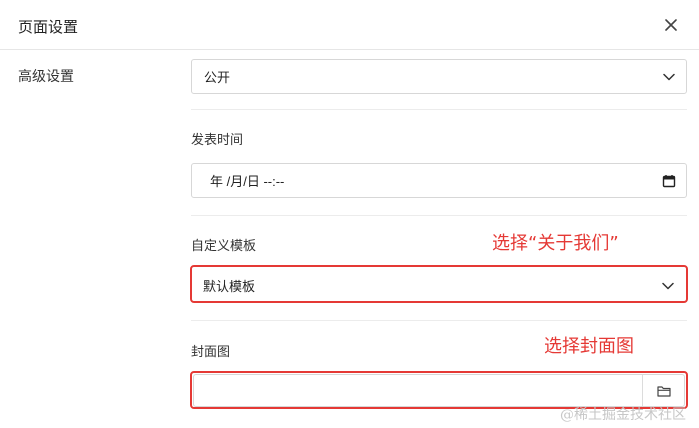  Describe the element at coordinates (217, 77) in the screenshot. I see `visibility-value: 公开` at that location.